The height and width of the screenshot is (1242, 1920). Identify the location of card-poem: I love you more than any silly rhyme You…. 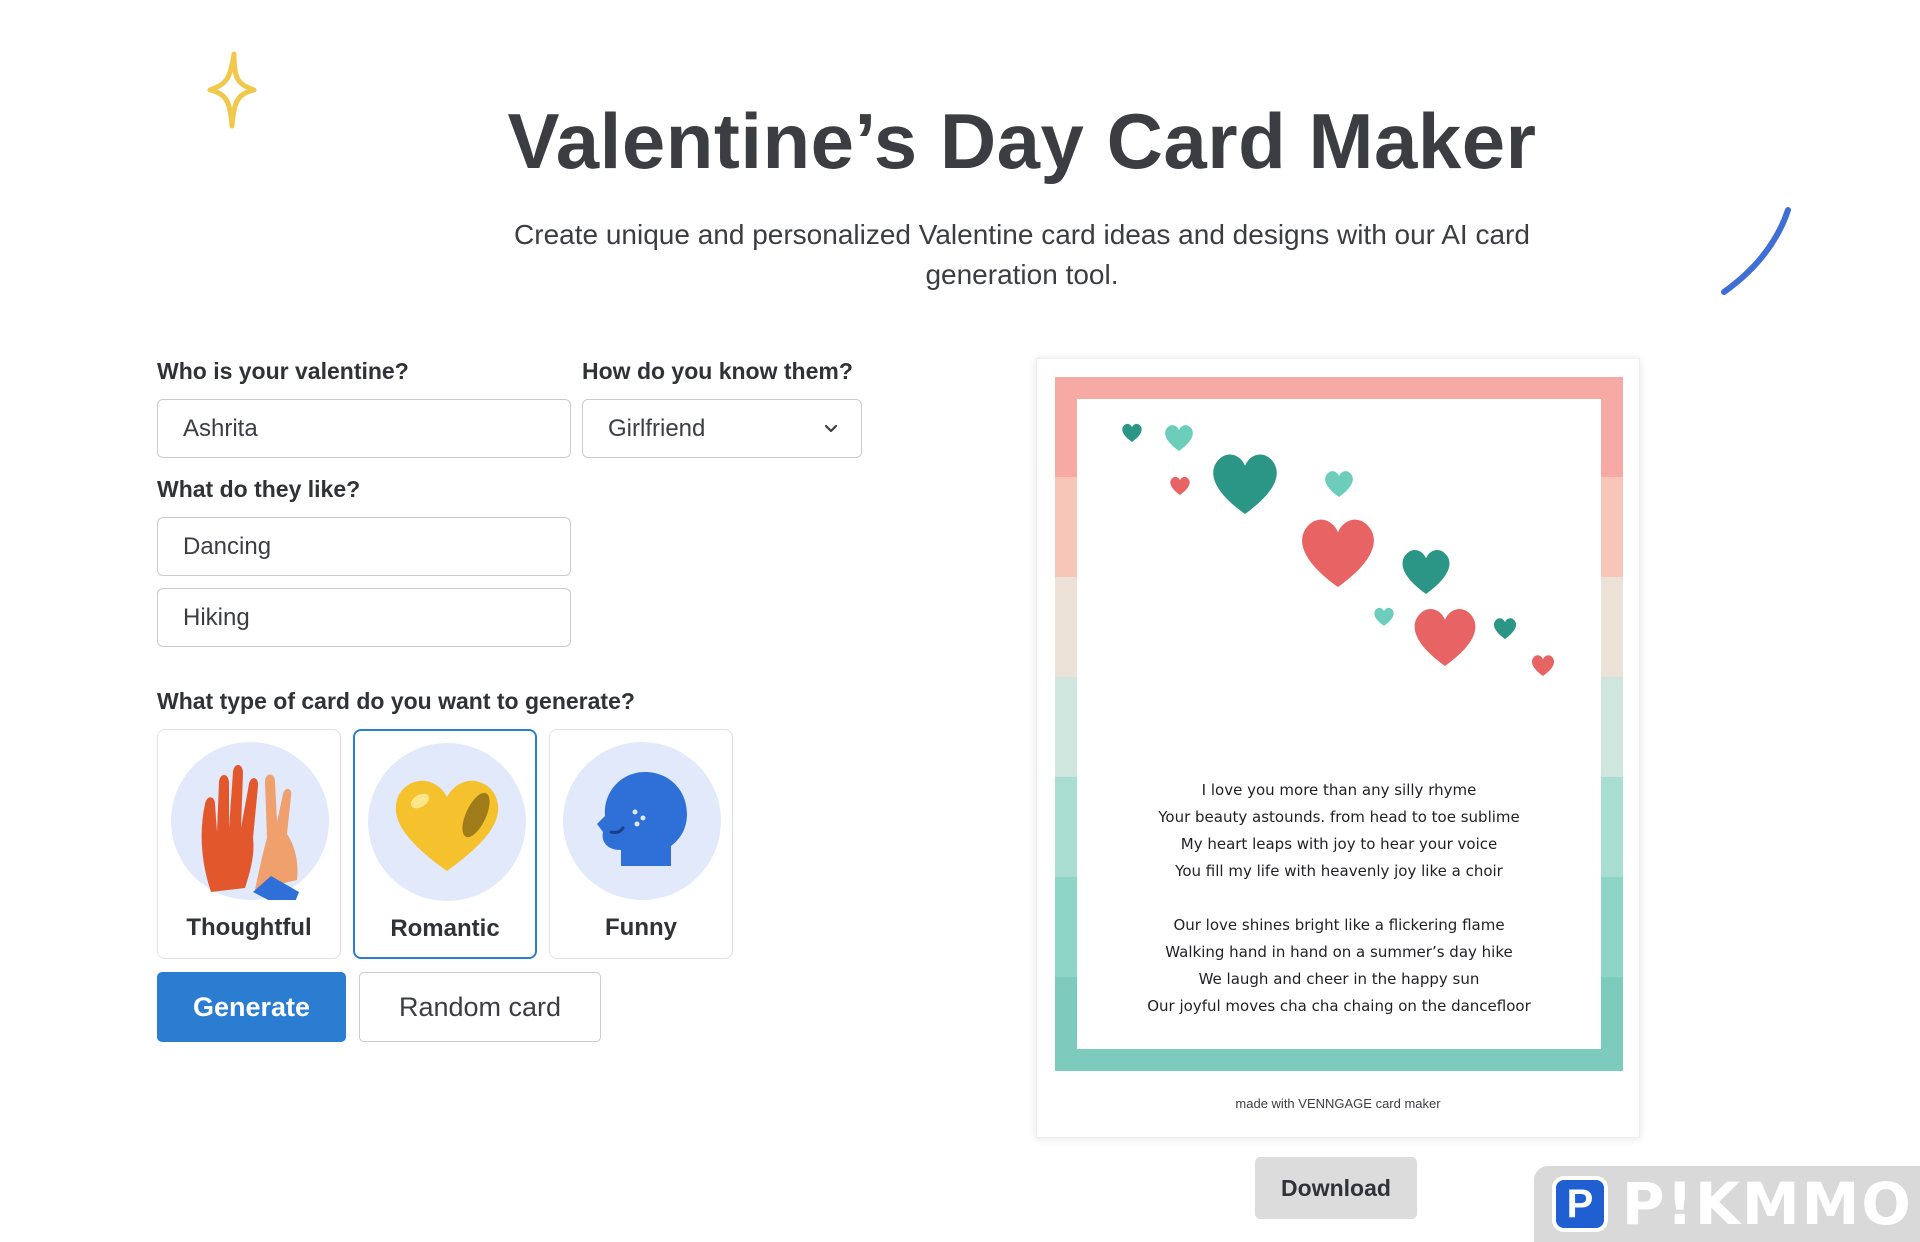
(1339, 898).